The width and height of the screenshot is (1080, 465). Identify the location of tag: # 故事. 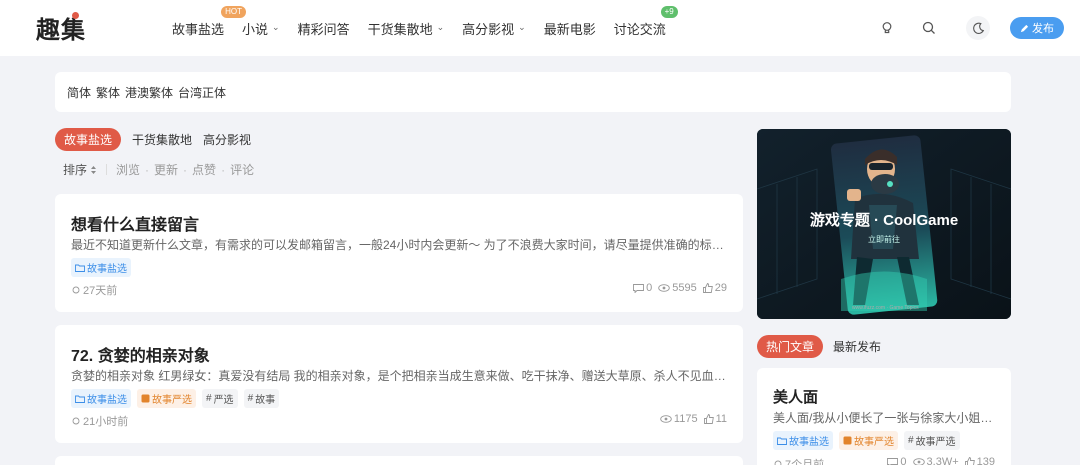
(261, 398).